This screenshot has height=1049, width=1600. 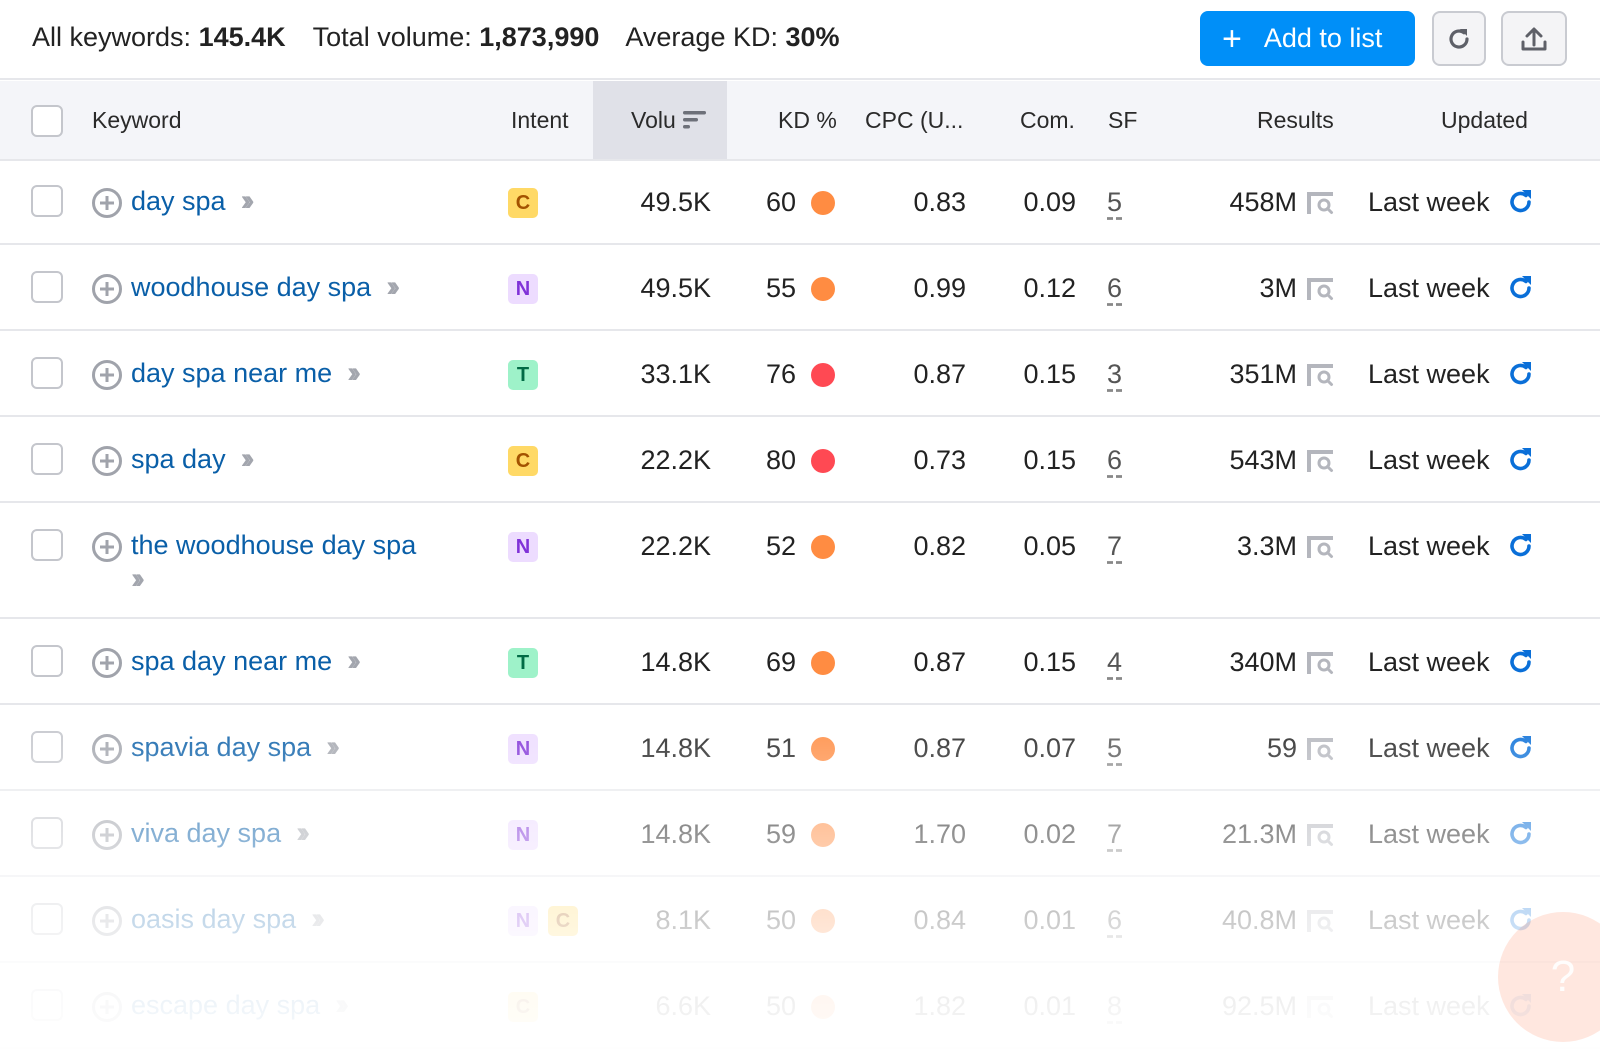 I want to click on column-updated: Updated, so click(x=1484, y=120).